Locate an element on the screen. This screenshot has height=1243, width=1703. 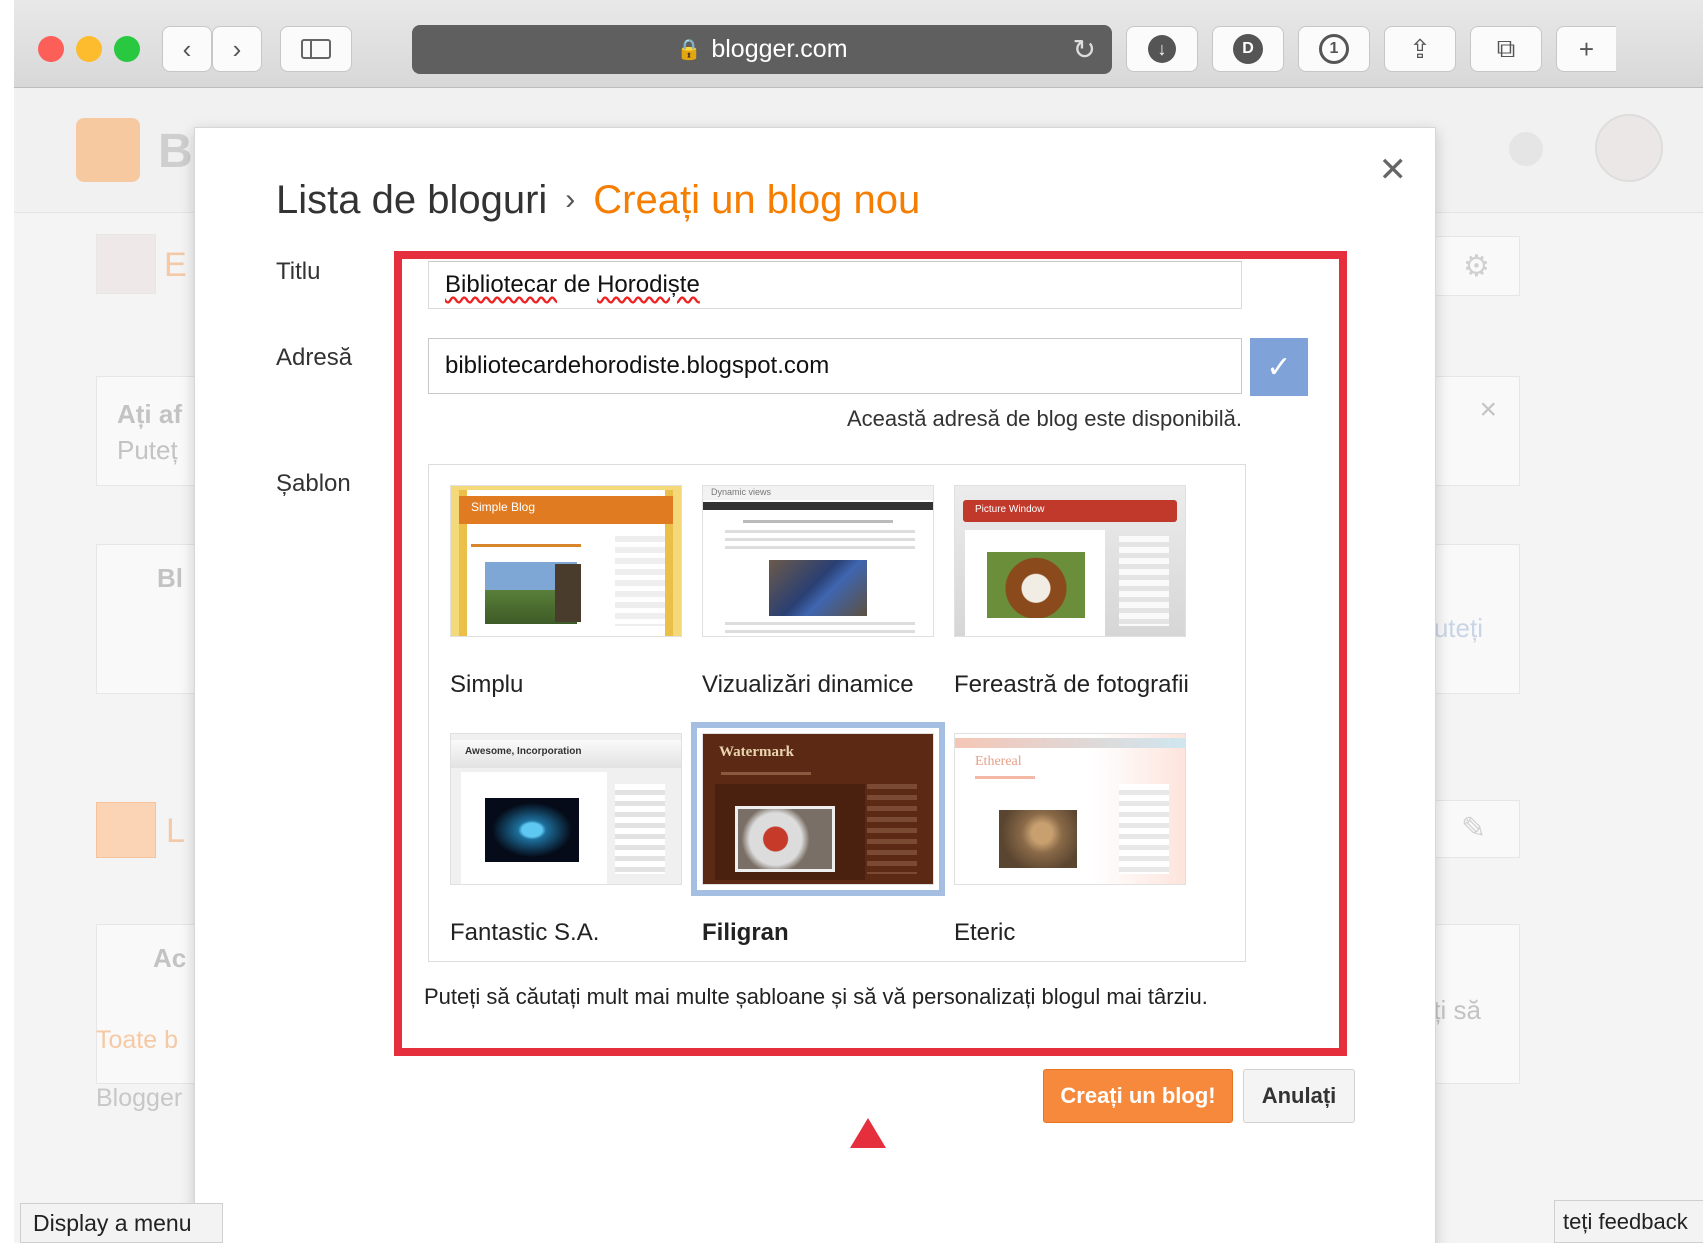
template-label: Șablon is located at coordinates (313, 483).